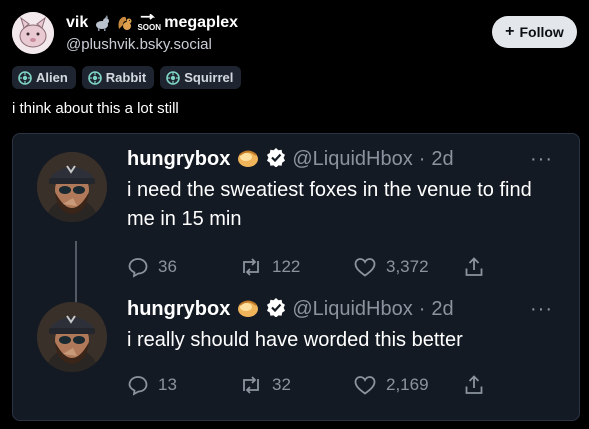  I want to click on plus-icon: +, so click(510, 31).